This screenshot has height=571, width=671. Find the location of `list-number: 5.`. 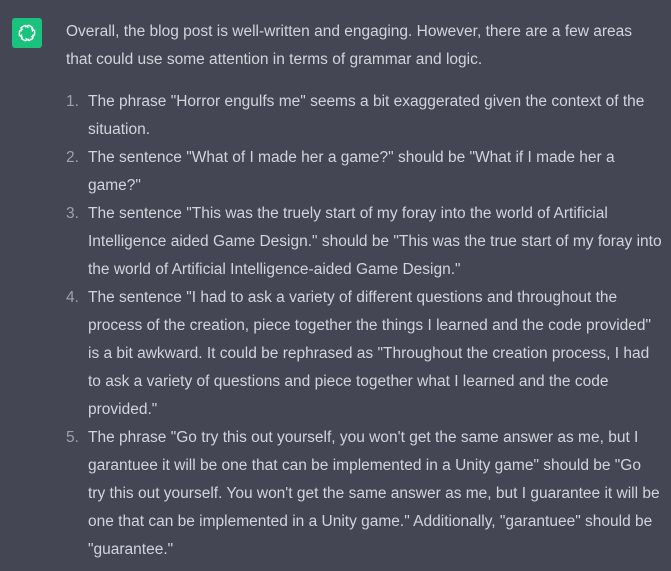

list-number: 5. is located at coordinates (72, 437).